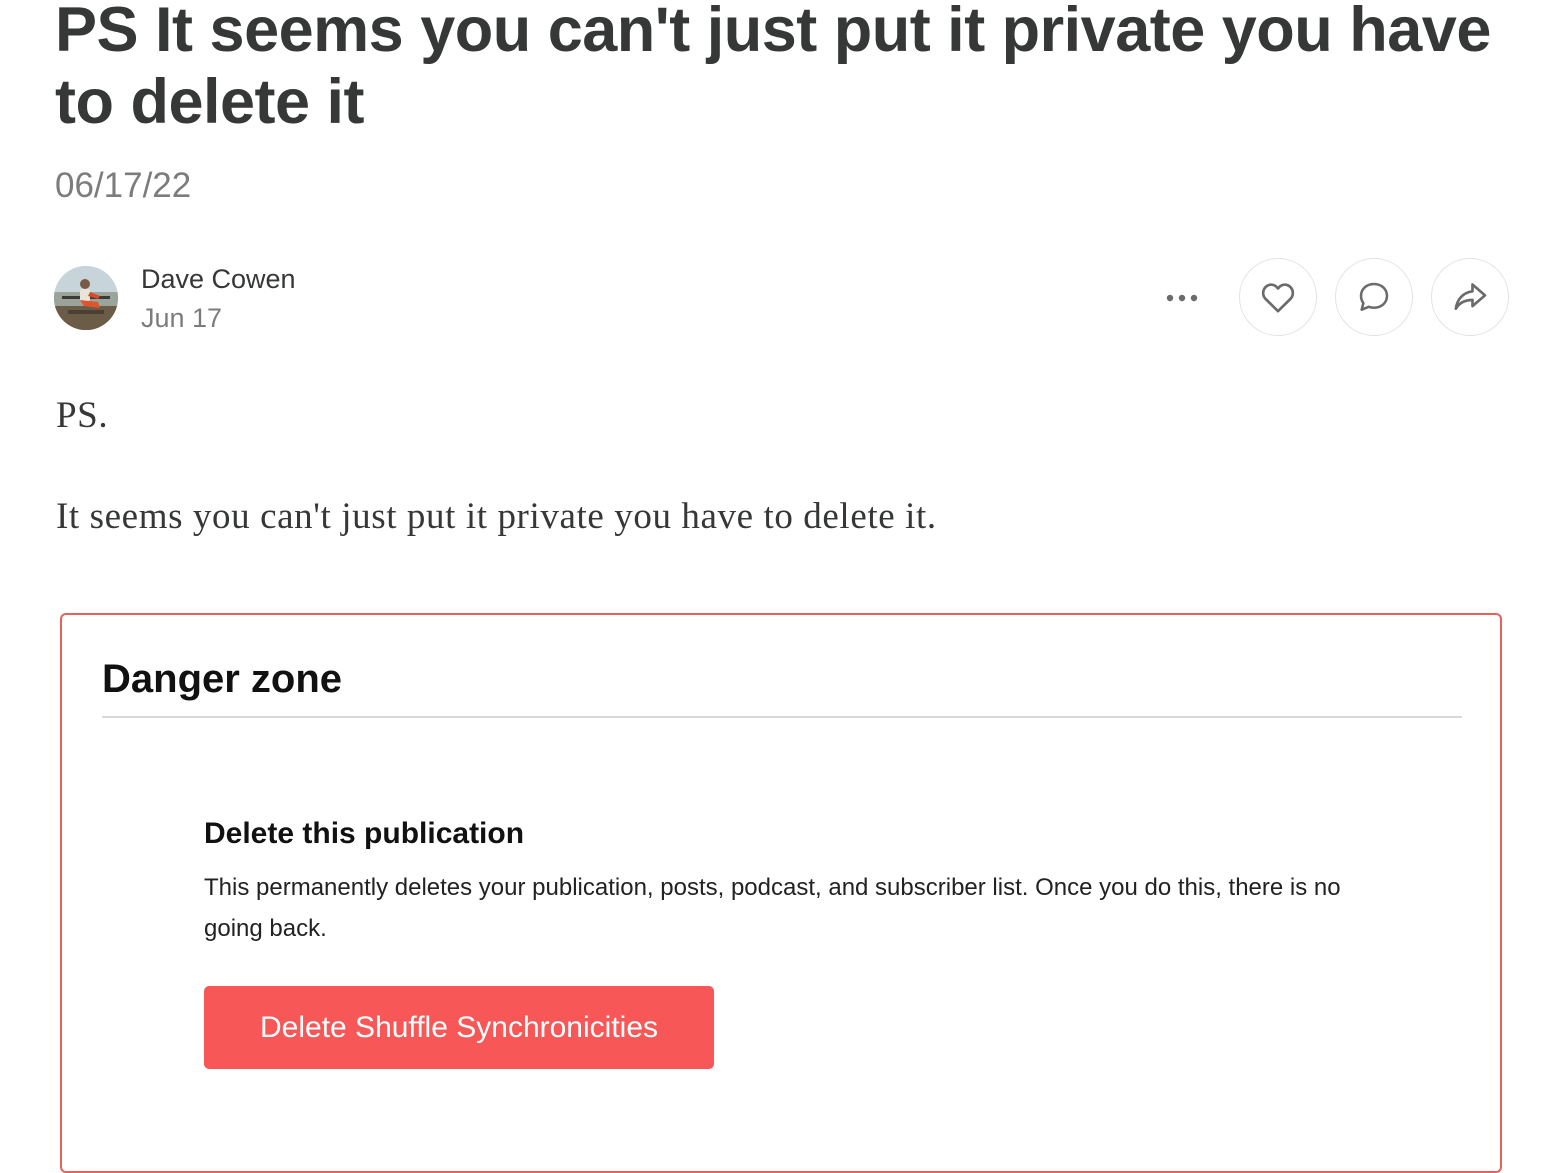 The height and width of the screenshot is (1173, 1564). I want to click on more-horizontal-icon, so click(1182, 298).